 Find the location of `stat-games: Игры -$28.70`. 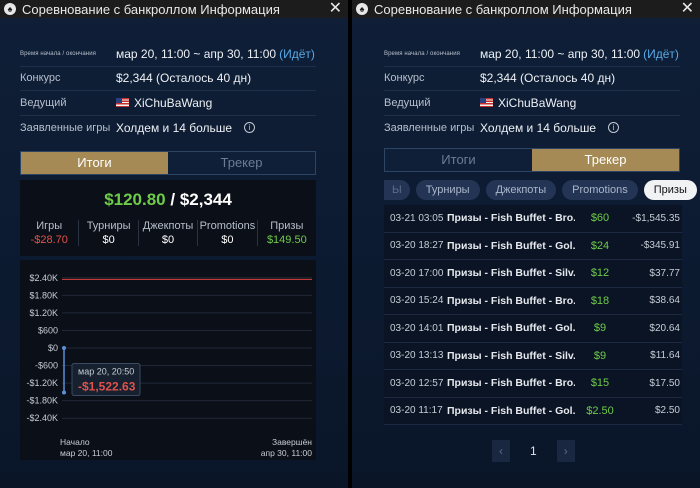

stat-games: Игры -$28.70 is located at coordinates (50, 233).